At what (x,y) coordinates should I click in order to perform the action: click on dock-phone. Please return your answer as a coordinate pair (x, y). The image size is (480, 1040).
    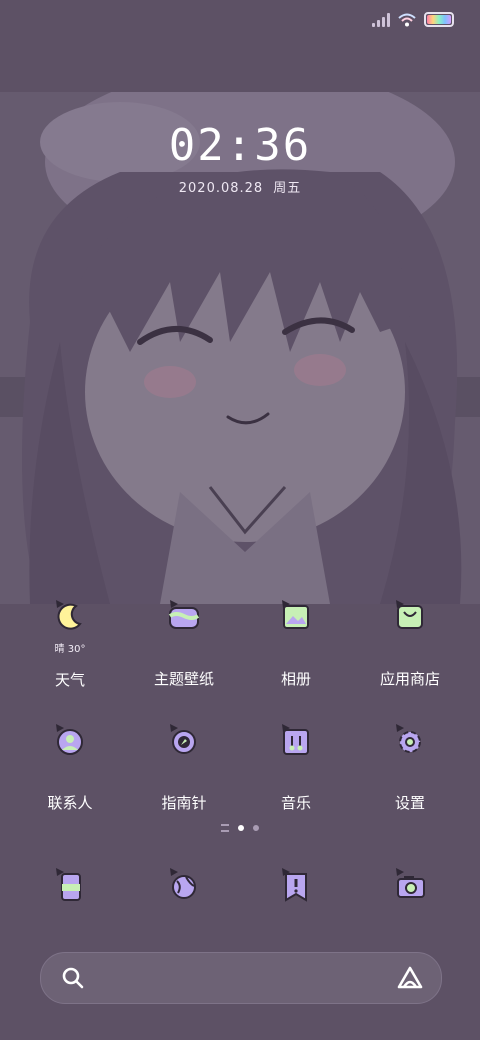
    Looking at the image, I should click on (70, 886).